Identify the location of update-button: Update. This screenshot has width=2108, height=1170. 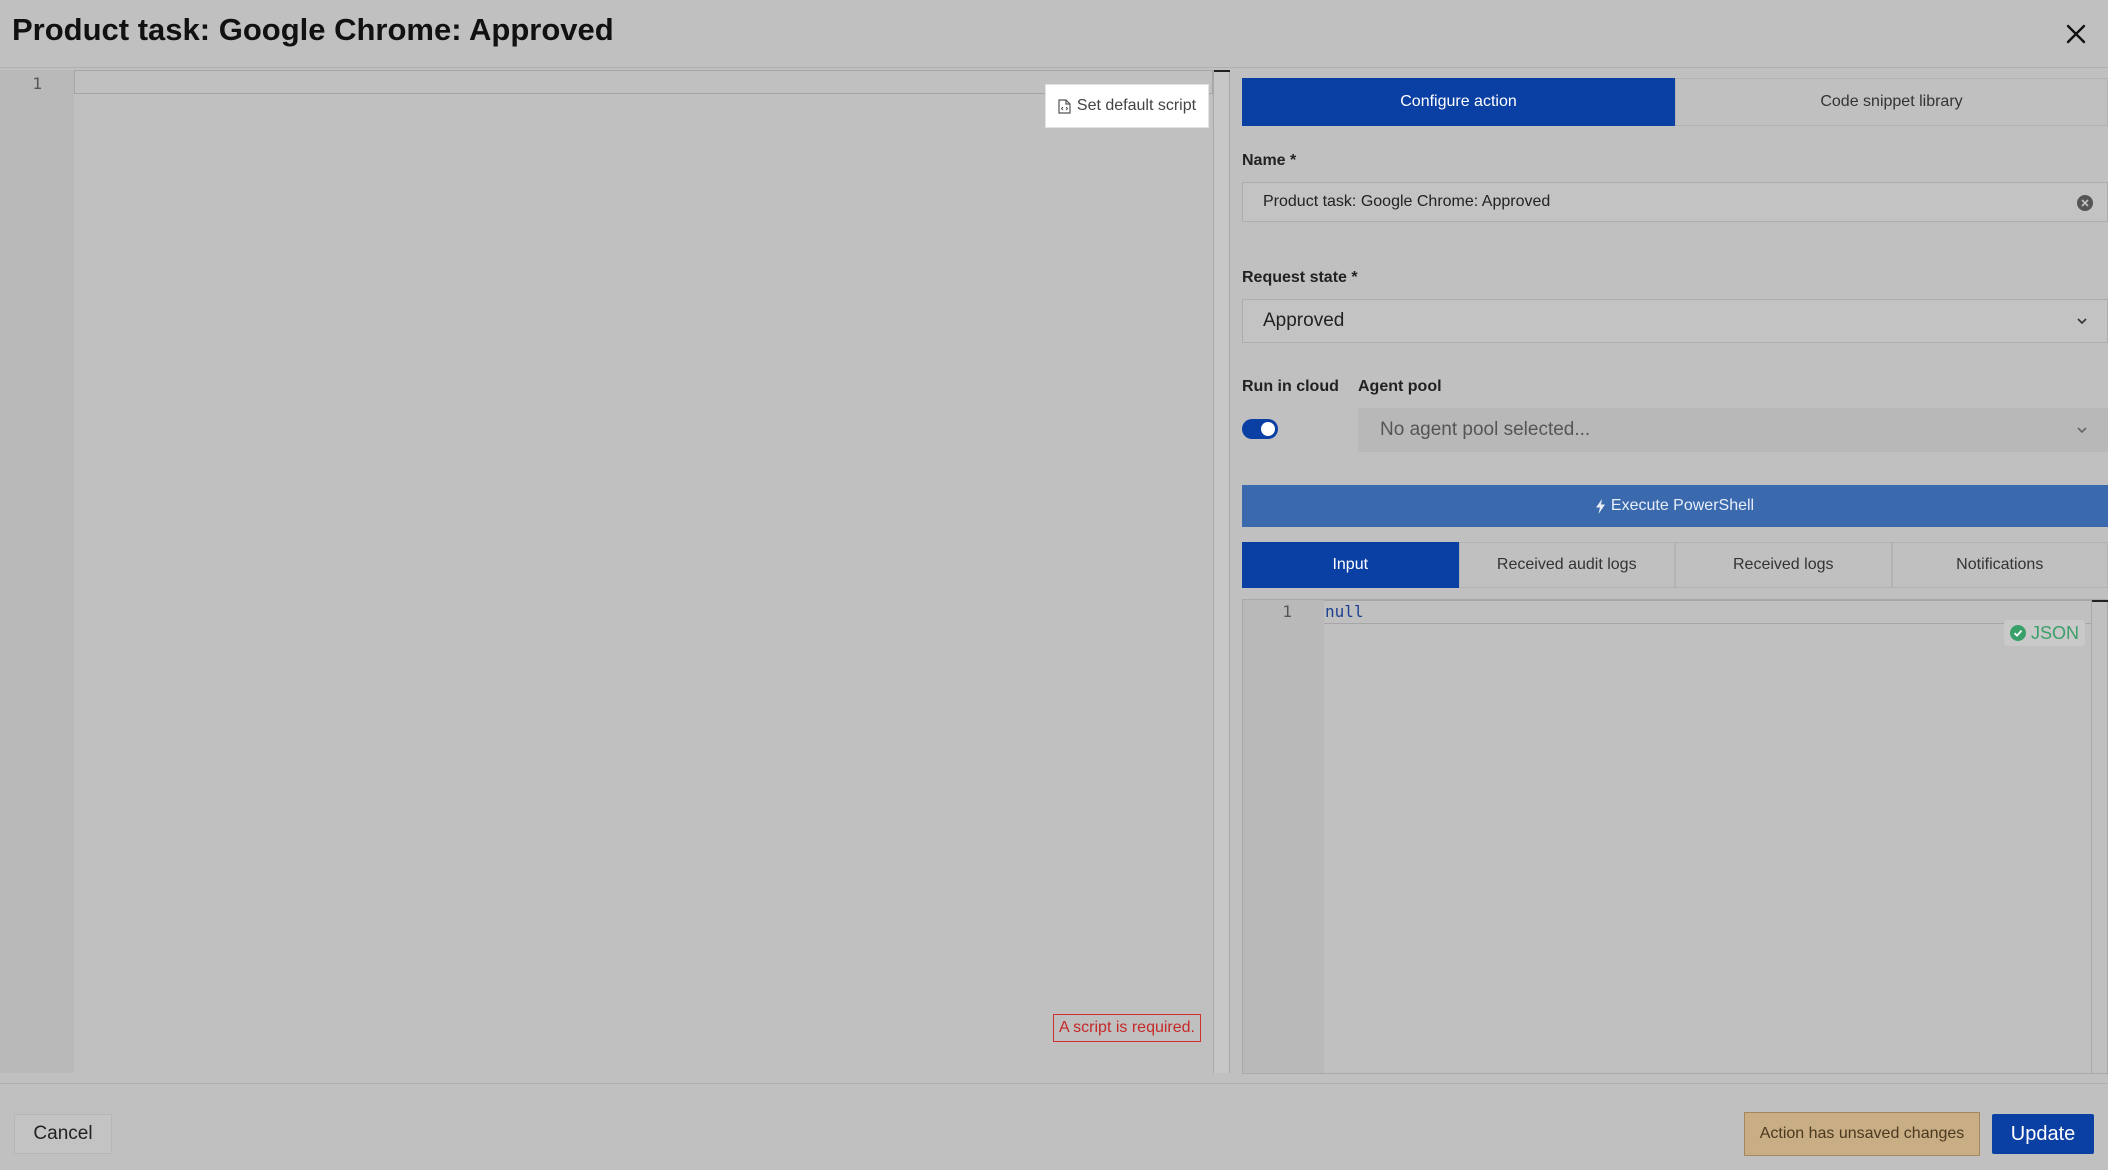
(2043, 1134).